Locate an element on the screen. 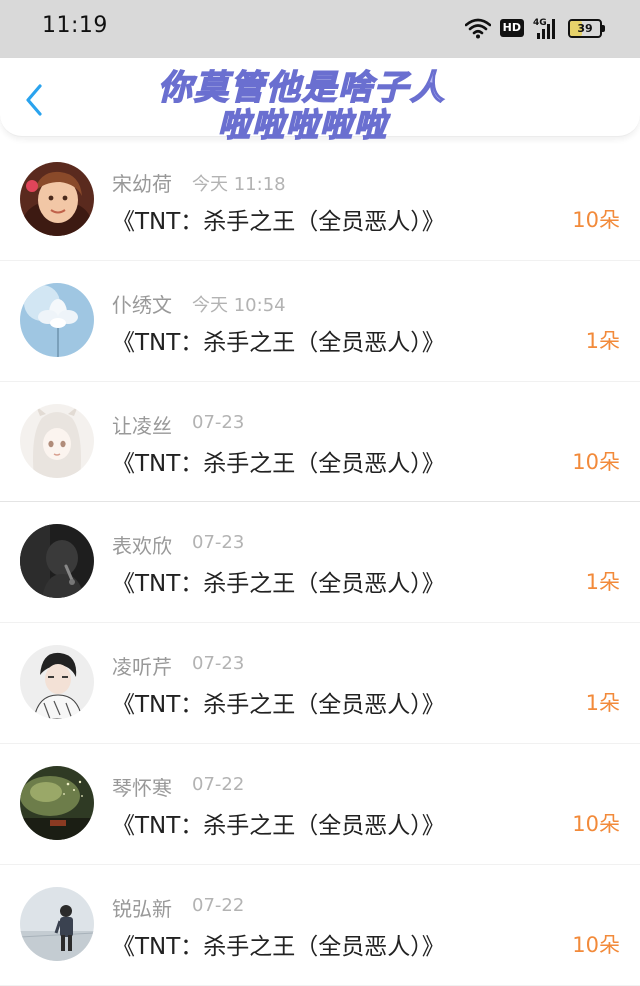 The width and height of the screenshot is (640, 986). hd-badge: HD is located at coordinates (511, 28).